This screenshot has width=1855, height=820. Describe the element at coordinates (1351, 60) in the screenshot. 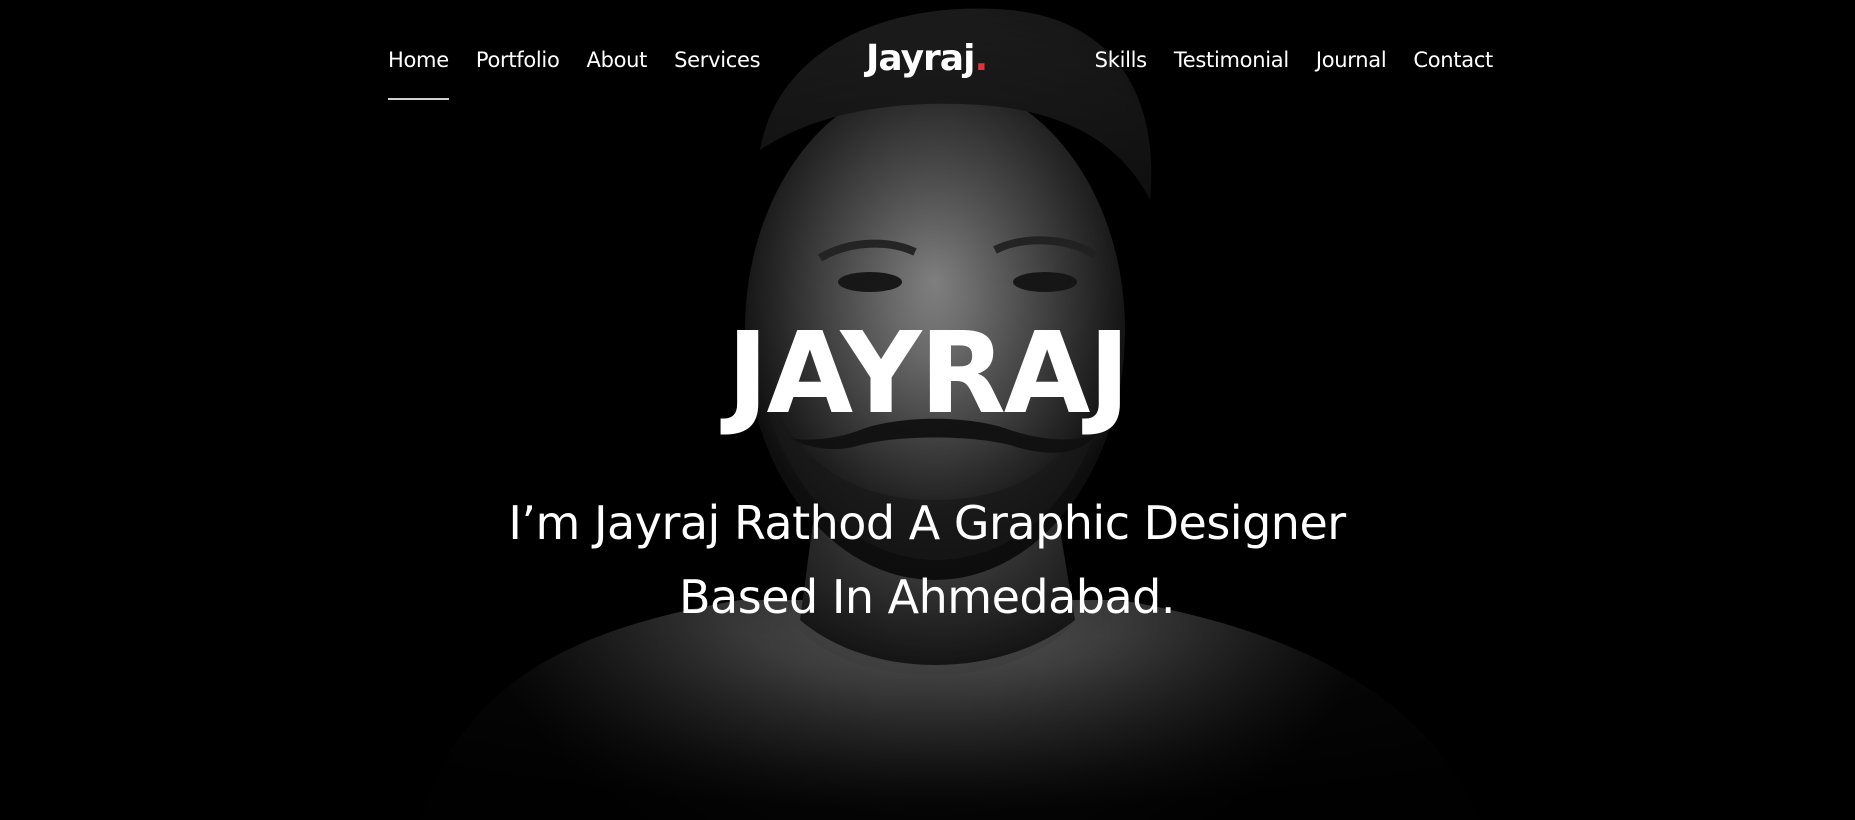

I see `nav-link-journal: Journal` at that location.